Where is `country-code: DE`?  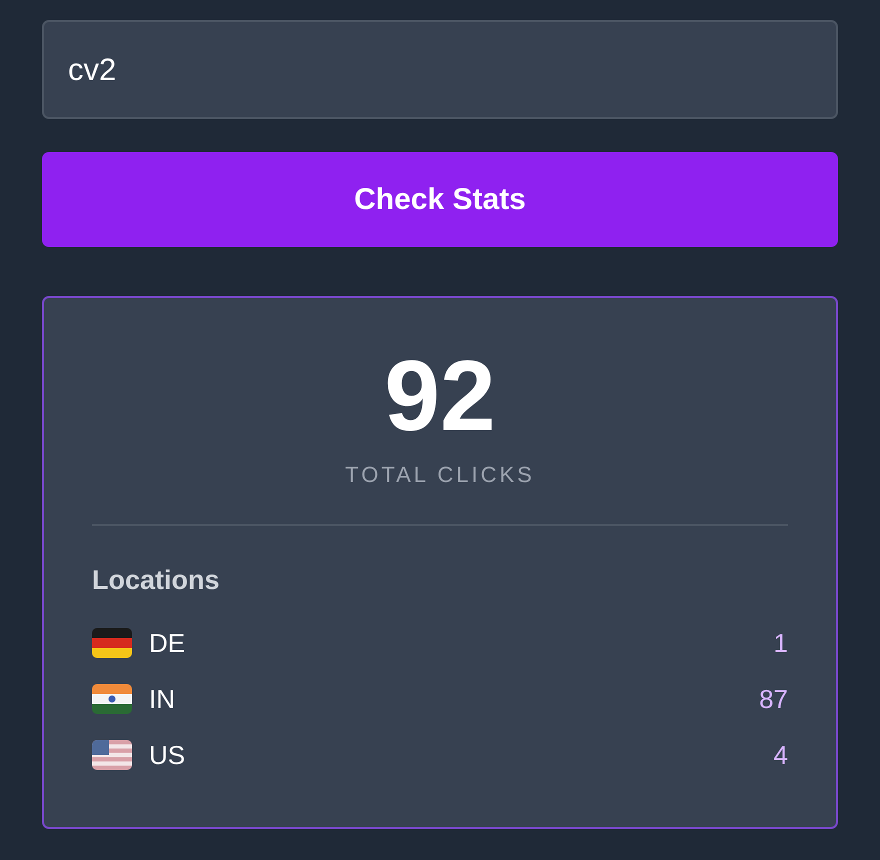
country-code: DE is located at coordinates (167, 643).